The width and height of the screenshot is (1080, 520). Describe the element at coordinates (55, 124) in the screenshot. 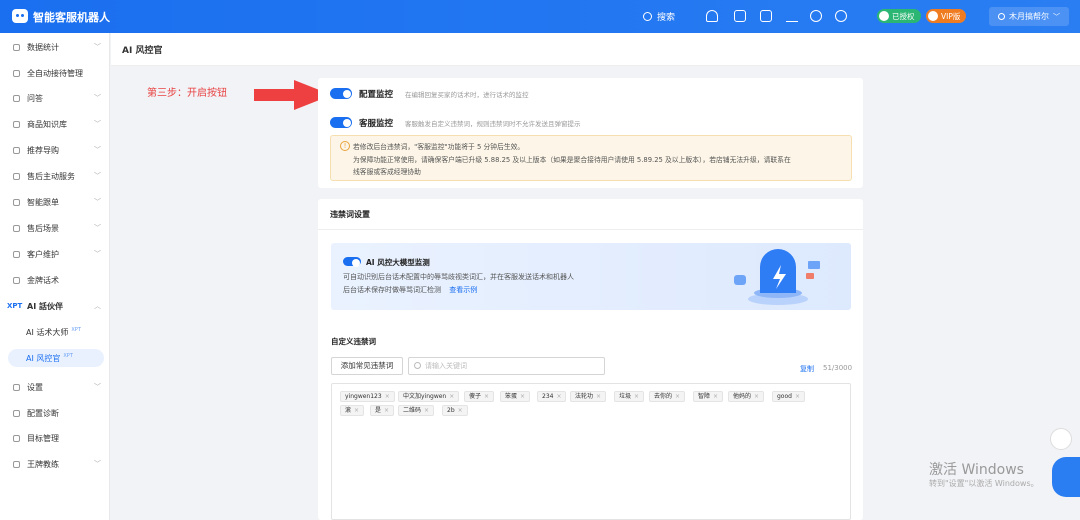

I see `sidebar-item-product-kb: 商品知识库 ﹀` at that location.